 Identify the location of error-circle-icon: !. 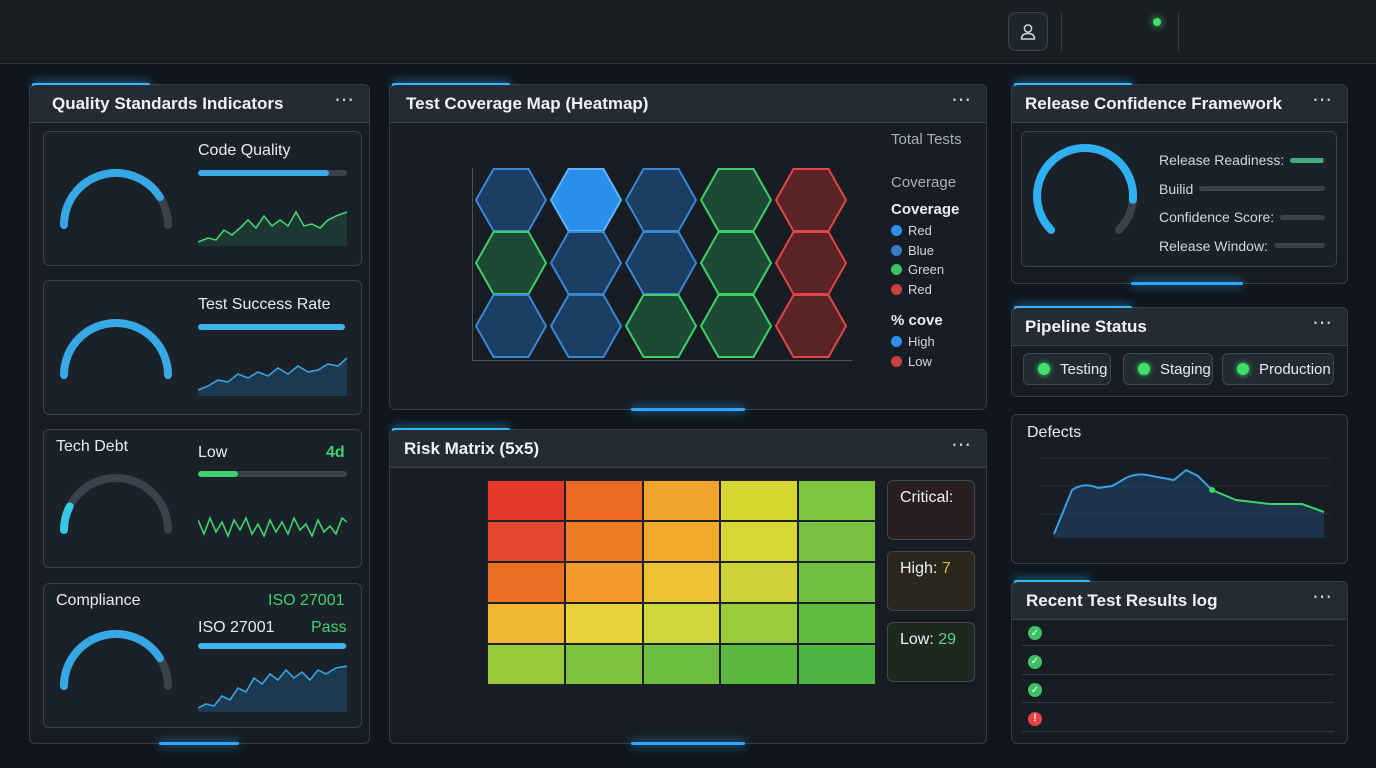
(1035, 718).